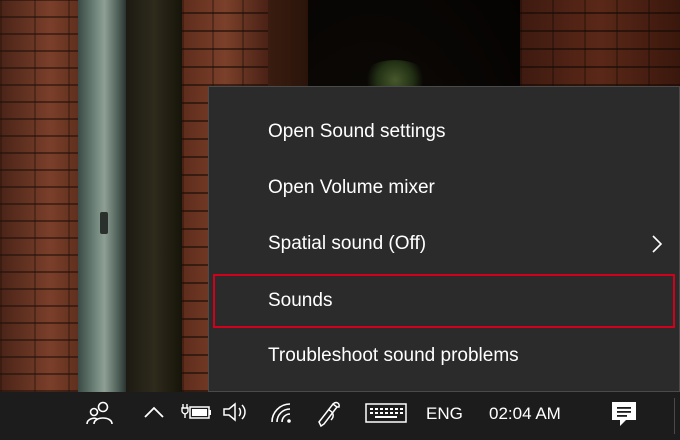  I want to click on taskbar: ENG 02:04 AM, so click(340, 416).